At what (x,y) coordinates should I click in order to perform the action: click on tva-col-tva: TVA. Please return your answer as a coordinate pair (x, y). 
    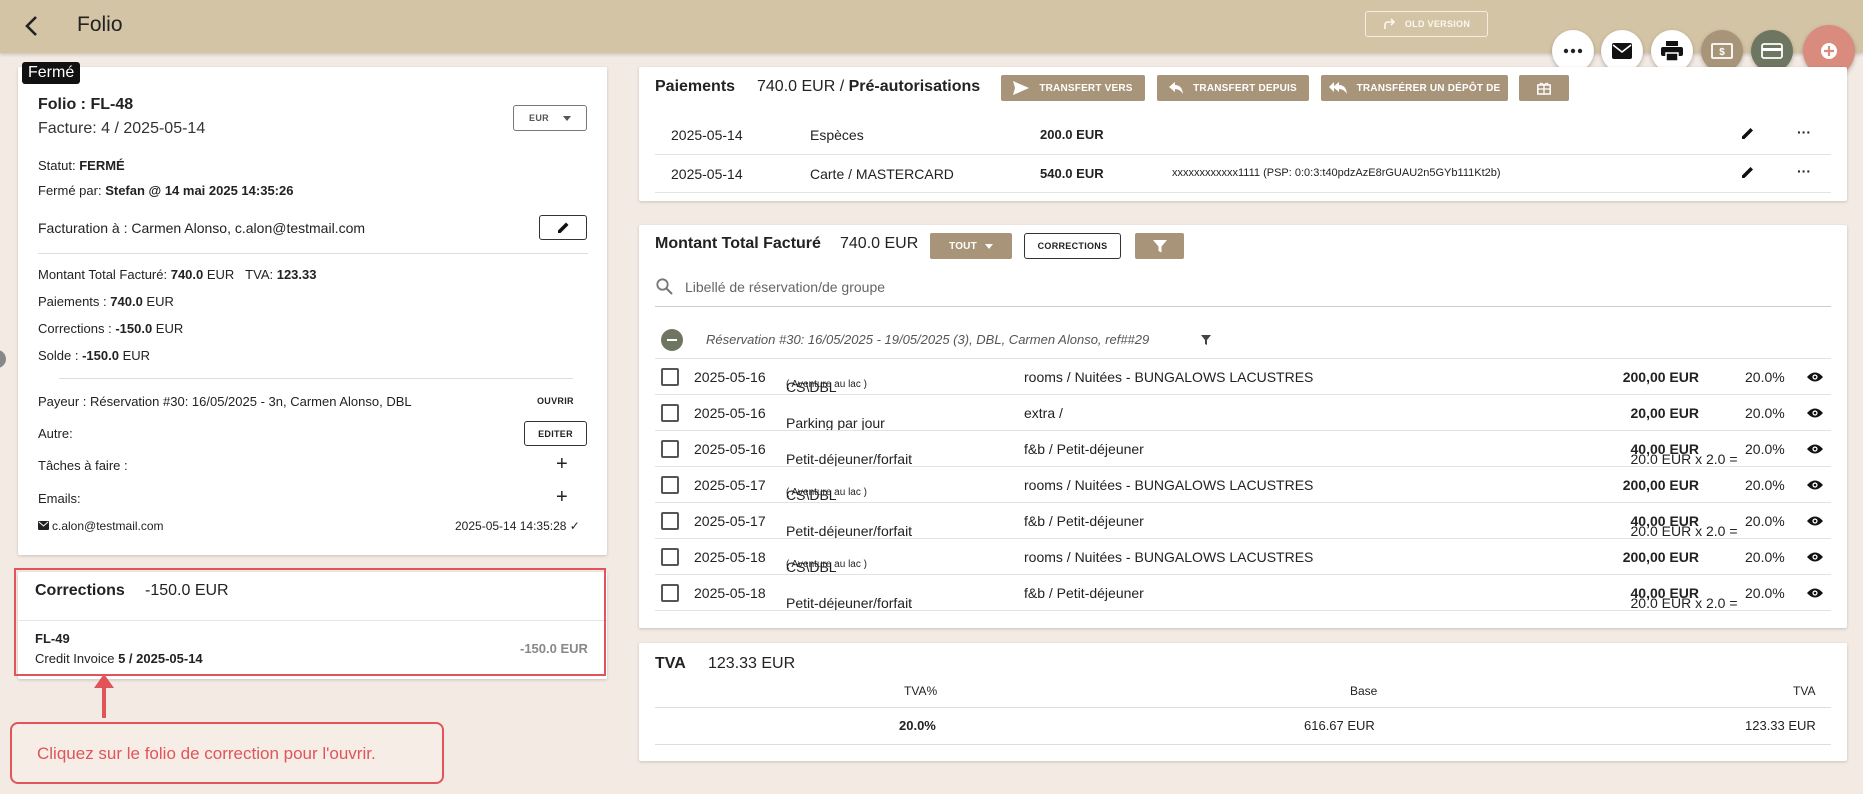
    Looking at the image, I should click on (1804, 691).